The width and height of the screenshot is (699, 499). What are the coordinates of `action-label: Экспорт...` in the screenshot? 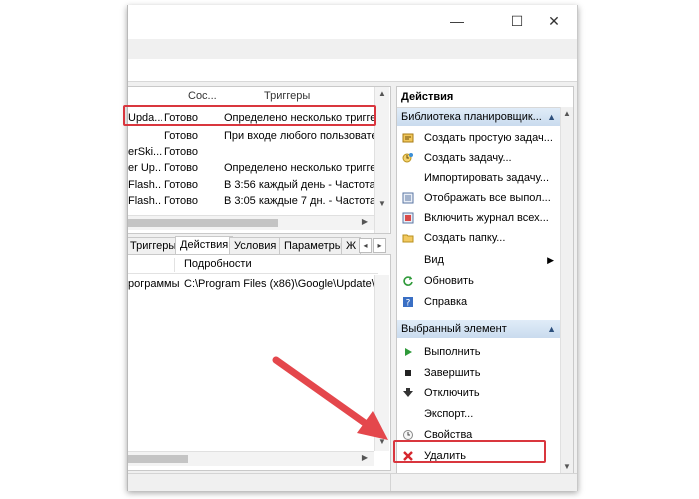 It's located at (449, 414).